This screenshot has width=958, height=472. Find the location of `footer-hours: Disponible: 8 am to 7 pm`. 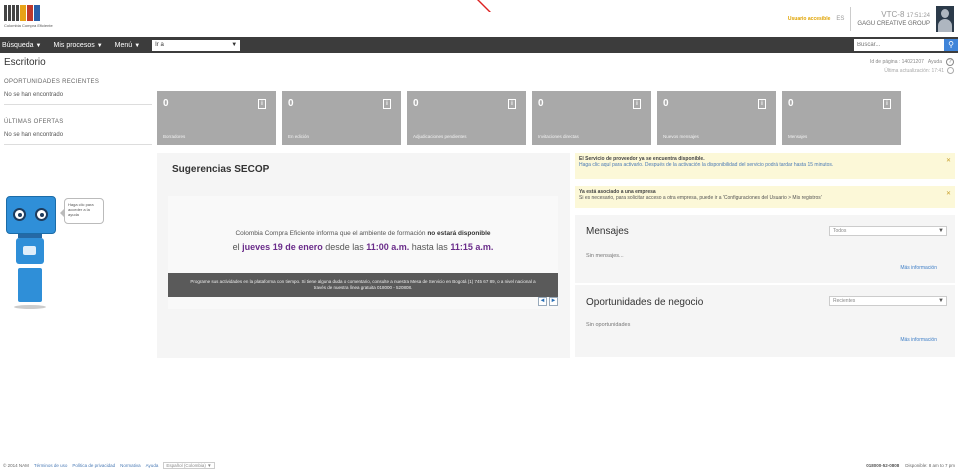

footer-hours: Disponible: 8 am to 7 pm is located at coordinates (930, 465).